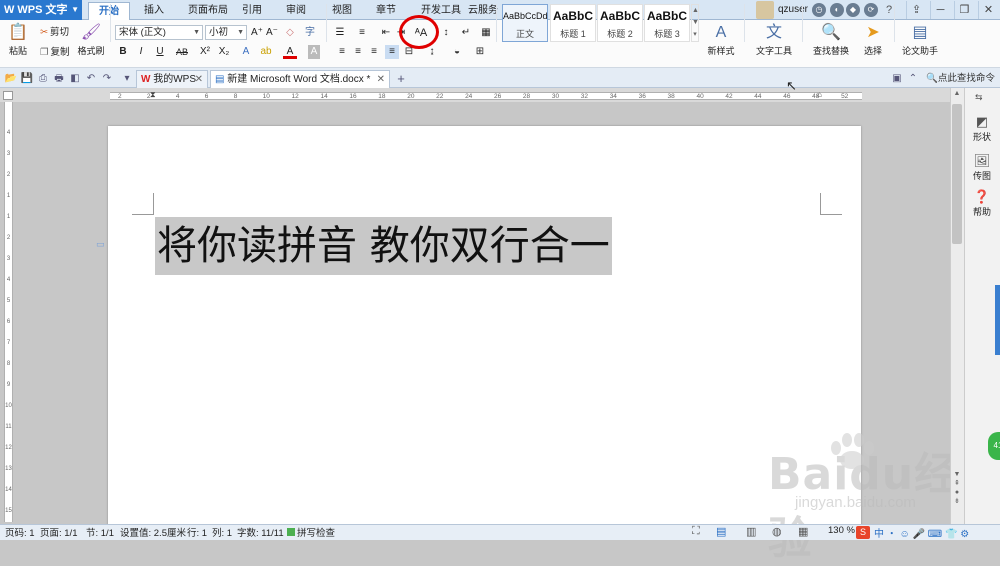 This screenshot has height=566, width=1000. What do you see at coordinates (982, 128) in the screenshot?
I see `shape-button: ◩ 形状` at bounding box center [982, 128].